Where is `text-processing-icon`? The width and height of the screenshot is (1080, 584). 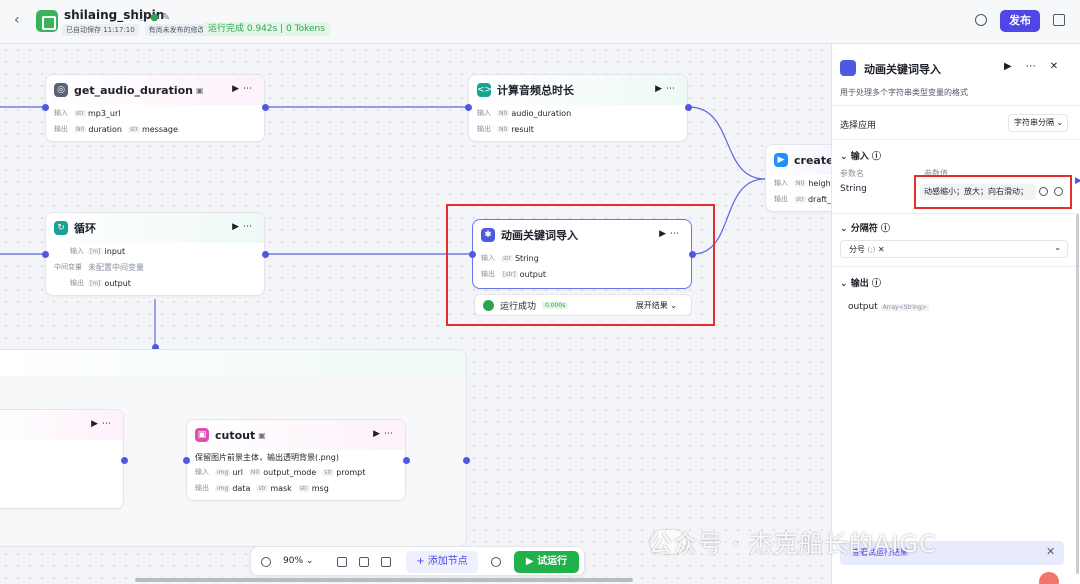
text-processing-icon is located at coordinates (848, 68).